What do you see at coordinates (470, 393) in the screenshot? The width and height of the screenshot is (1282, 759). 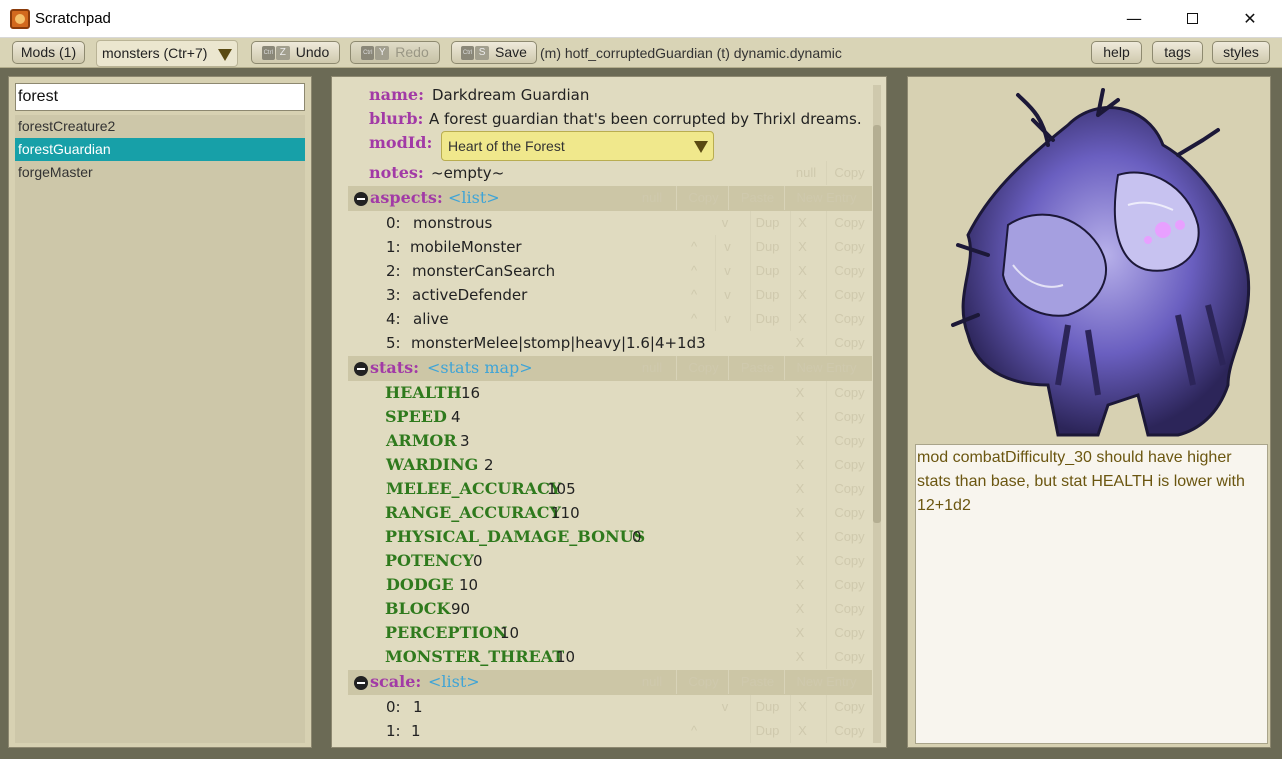 I see `stat-value: 16` at bounding box center [470, 393].